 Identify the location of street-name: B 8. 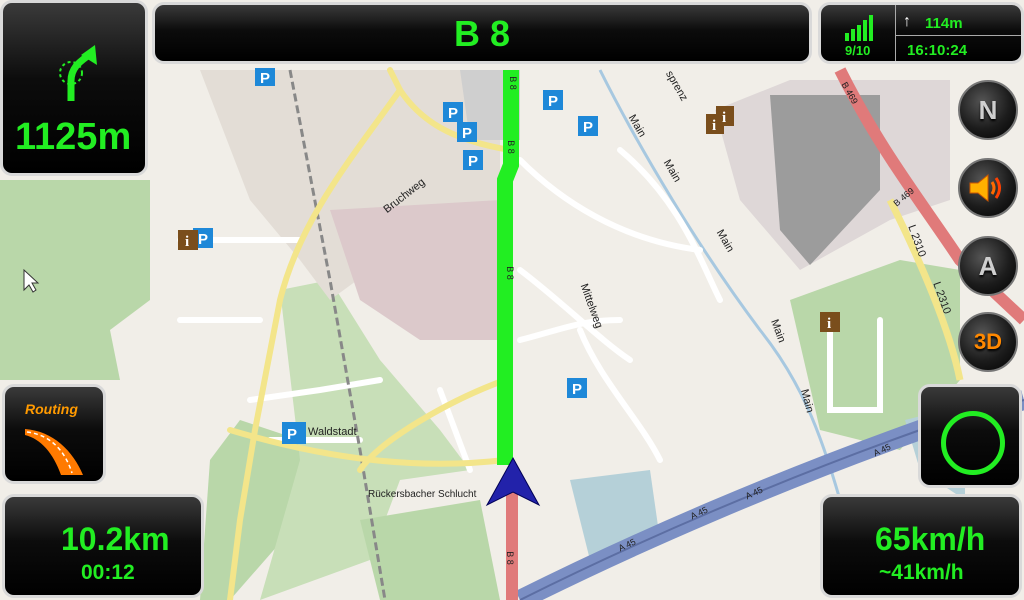
(482, 33).